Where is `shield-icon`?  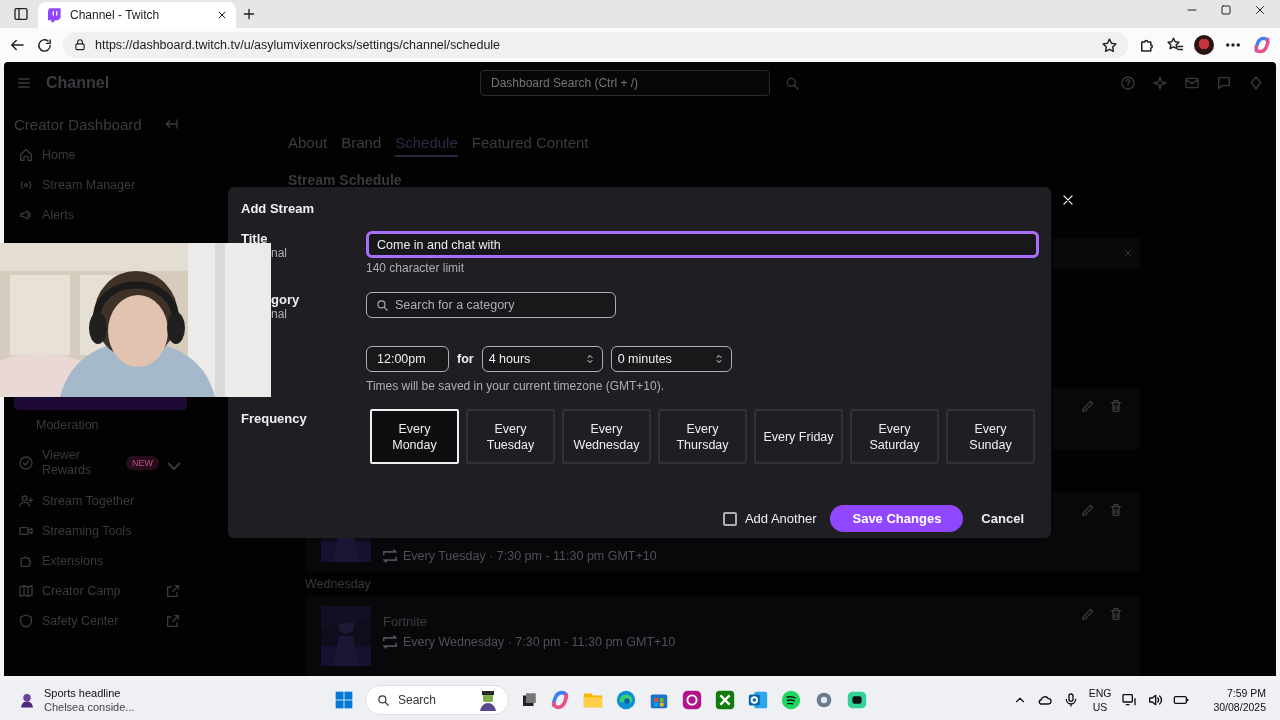 shield-icon is located at coordinates (26, 621).